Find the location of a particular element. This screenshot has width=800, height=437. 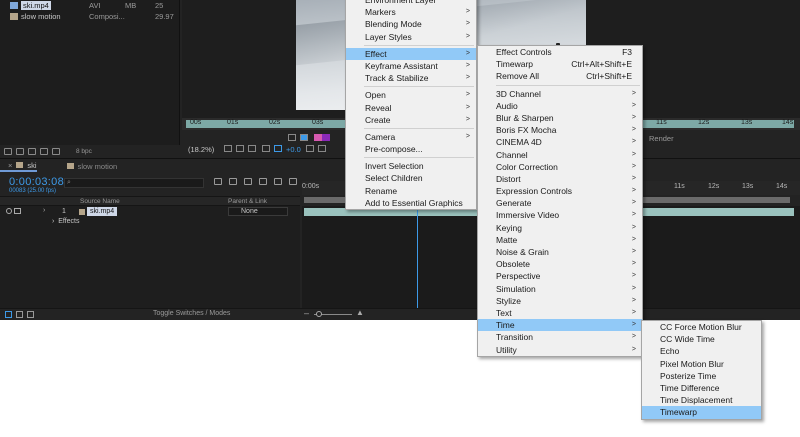

effect-item-blur-sharpen: Blur & Sharpen > is located at coordinates (560, 118).